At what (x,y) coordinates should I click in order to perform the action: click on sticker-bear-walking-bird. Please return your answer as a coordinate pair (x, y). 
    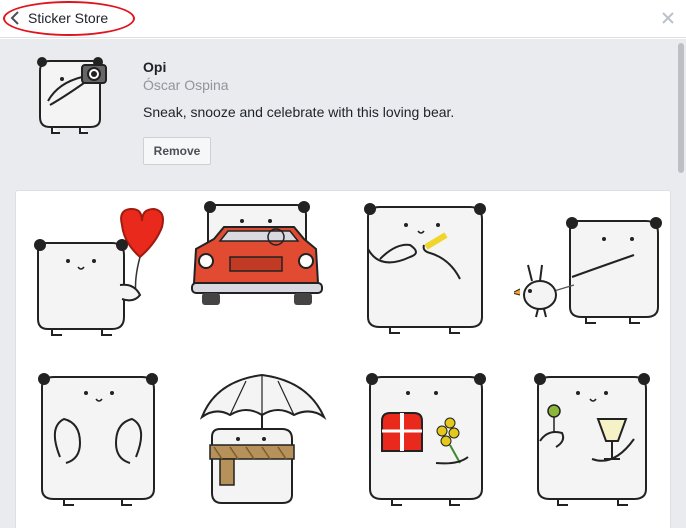
    Looking at the image, I should click on (587, 269).